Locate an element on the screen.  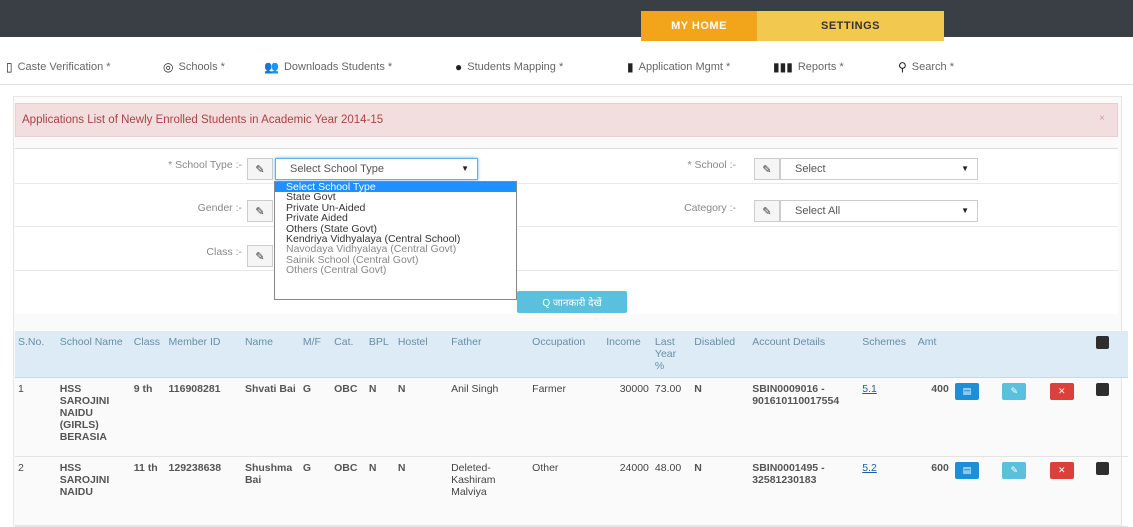
menu-label: Students Mapping * is located at coordinates (515, 67).